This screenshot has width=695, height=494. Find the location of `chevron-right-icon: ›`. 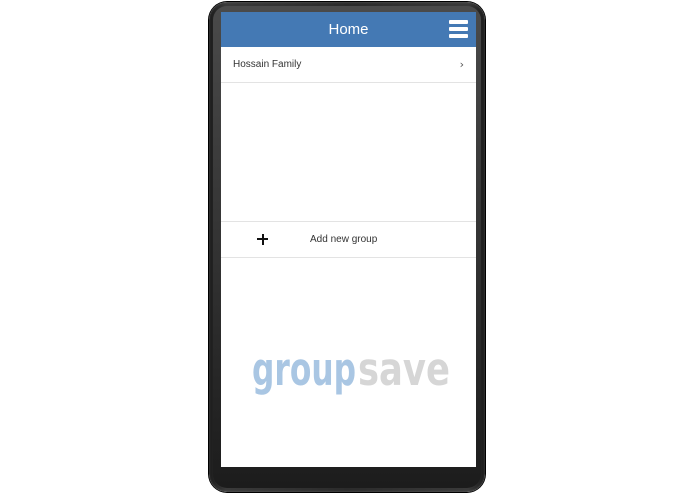

chevron-right-icon: › is located at coordinates (461, 64).